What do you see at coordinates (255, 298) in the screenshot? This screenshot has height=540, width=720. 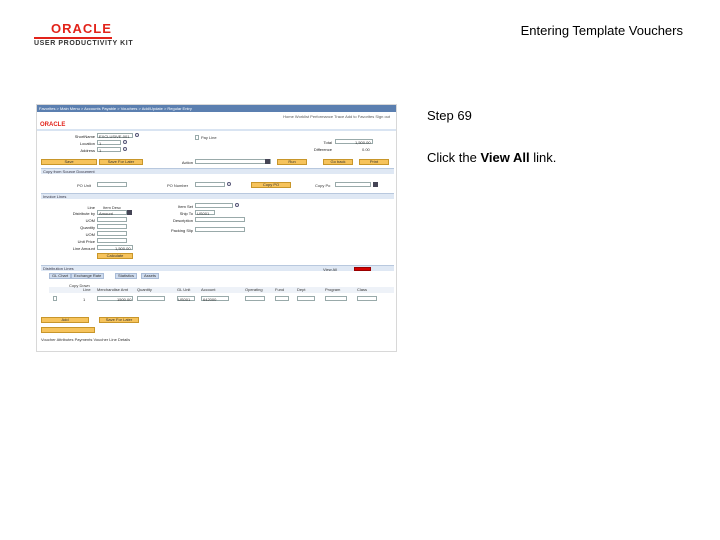 I see `cell-operating` at bounding box center [255, 298].